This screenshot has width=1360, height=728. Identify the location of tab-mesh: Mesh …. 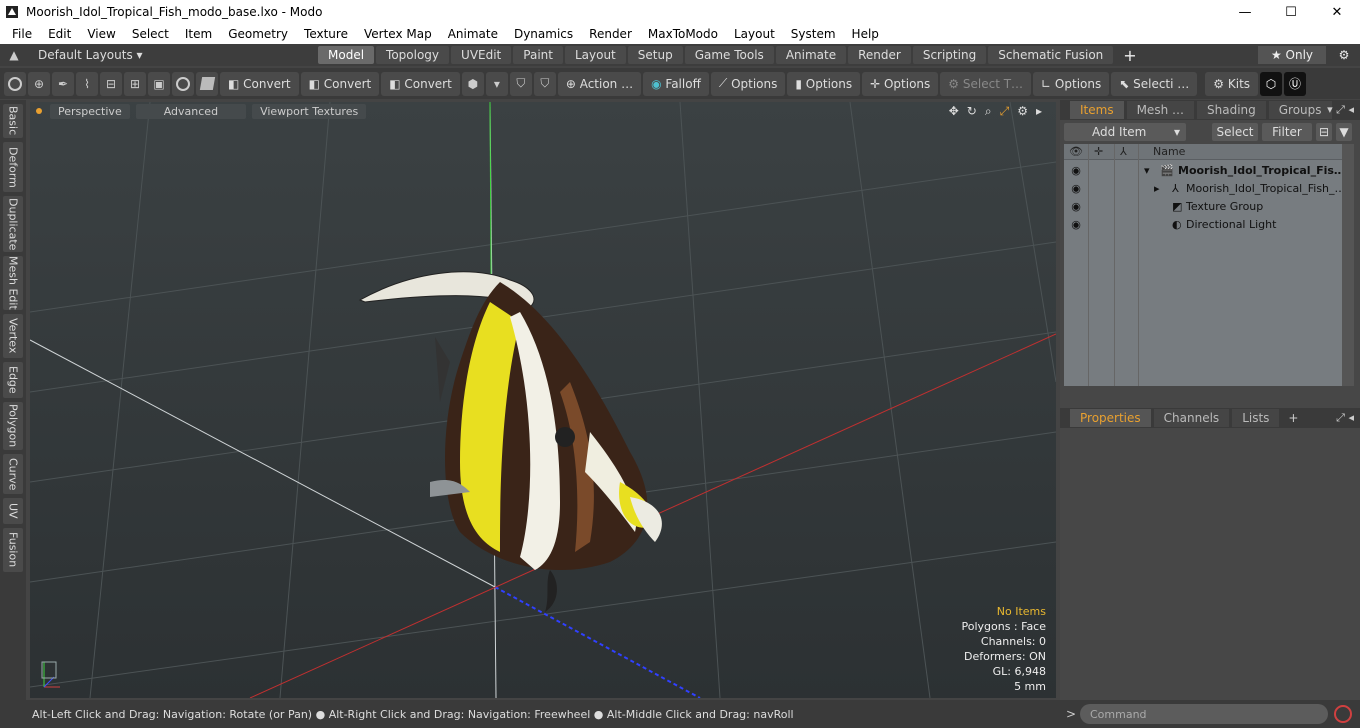
(1160, 110).